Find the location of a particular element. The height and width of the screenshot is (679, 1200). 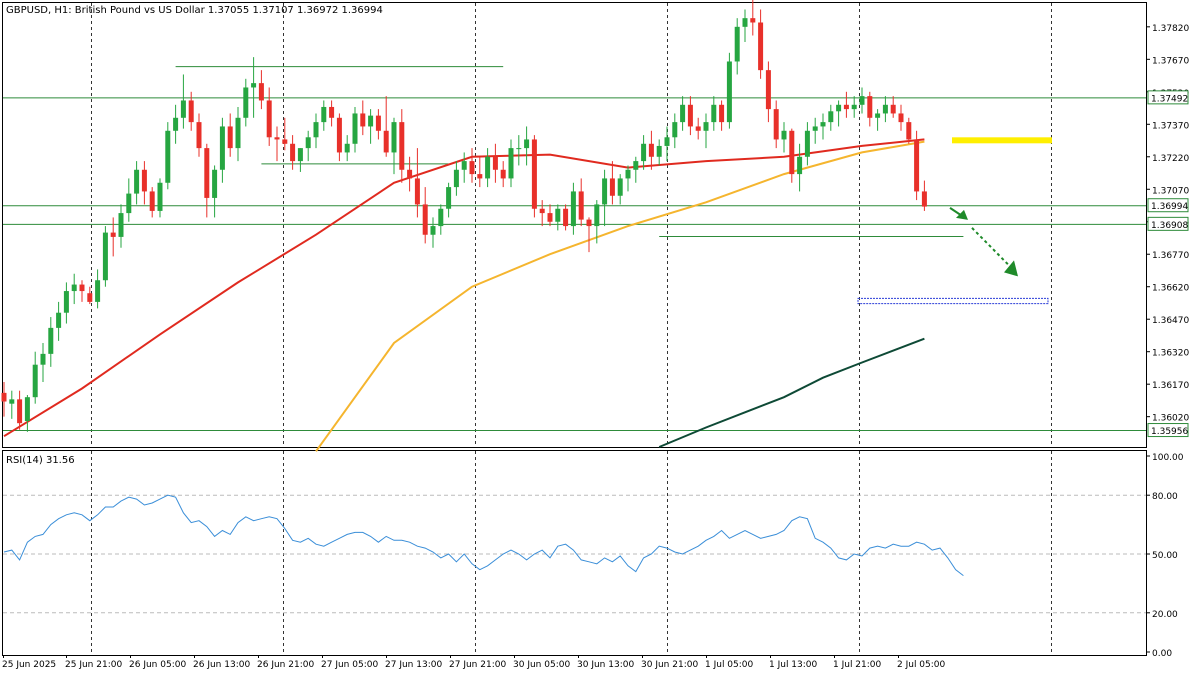

time-tick-label: 1 Jul 21:00 is located at coordinates (857, 665).